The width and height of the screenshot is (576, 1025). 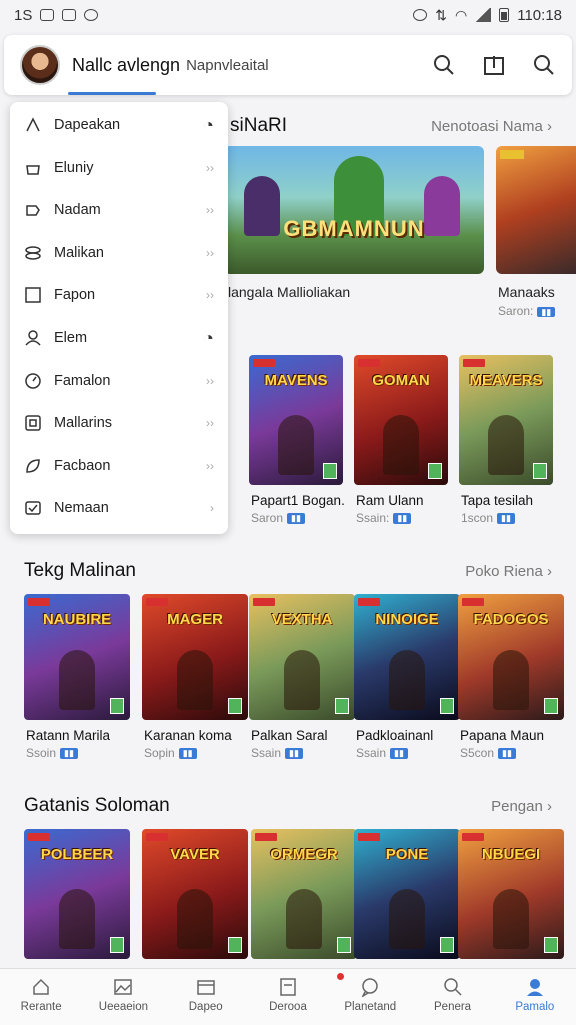 What do you see at coordinates (74, 167) in the screenshot?
I see `menu-item-label: Eluniy` at bounding box center [74, 167].